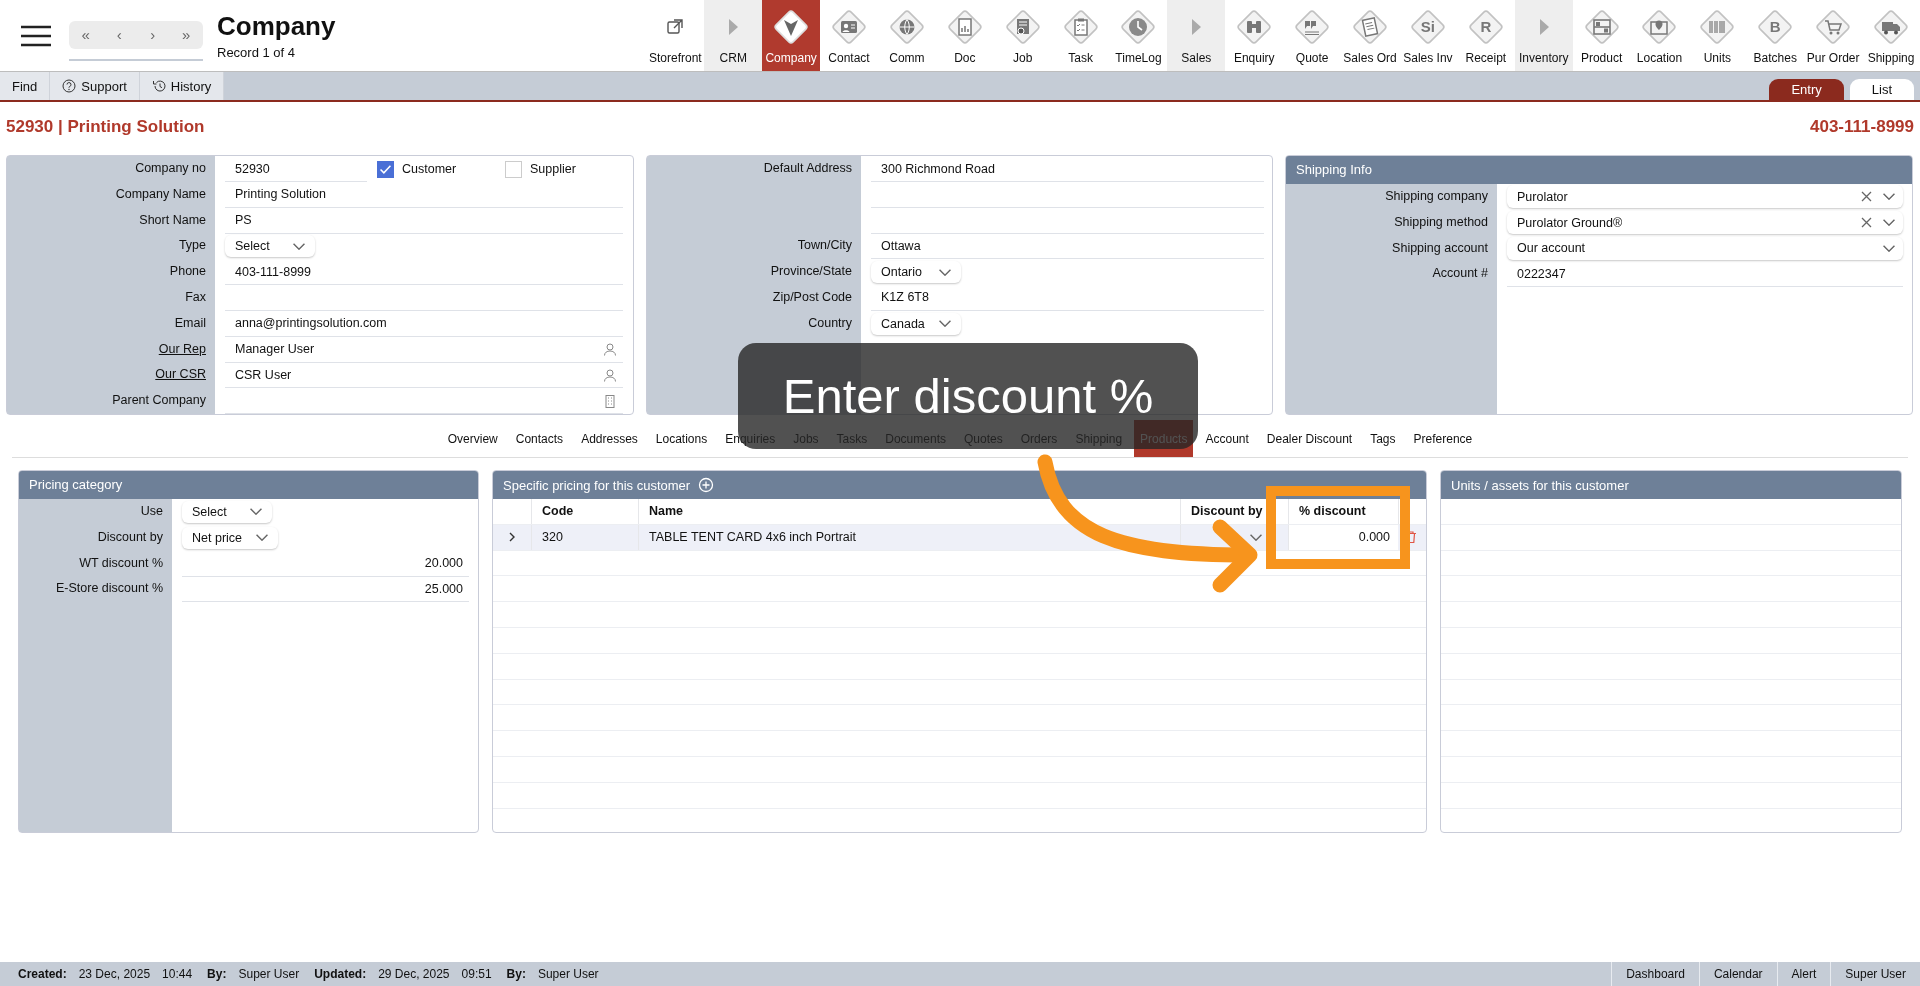  I want to click on view-tab: List, so click(1881, 89).